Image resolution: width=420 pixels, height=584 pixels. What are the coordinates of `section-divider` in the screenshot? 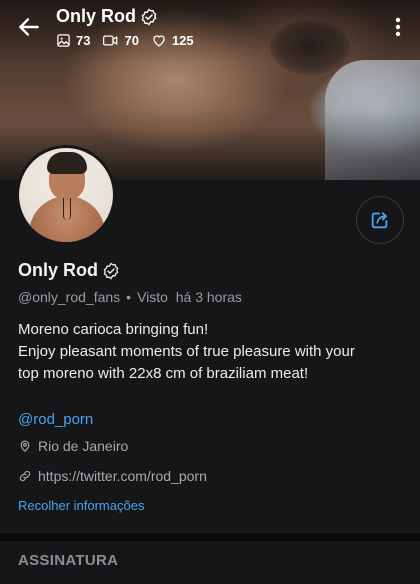 It's located at (210, 537).